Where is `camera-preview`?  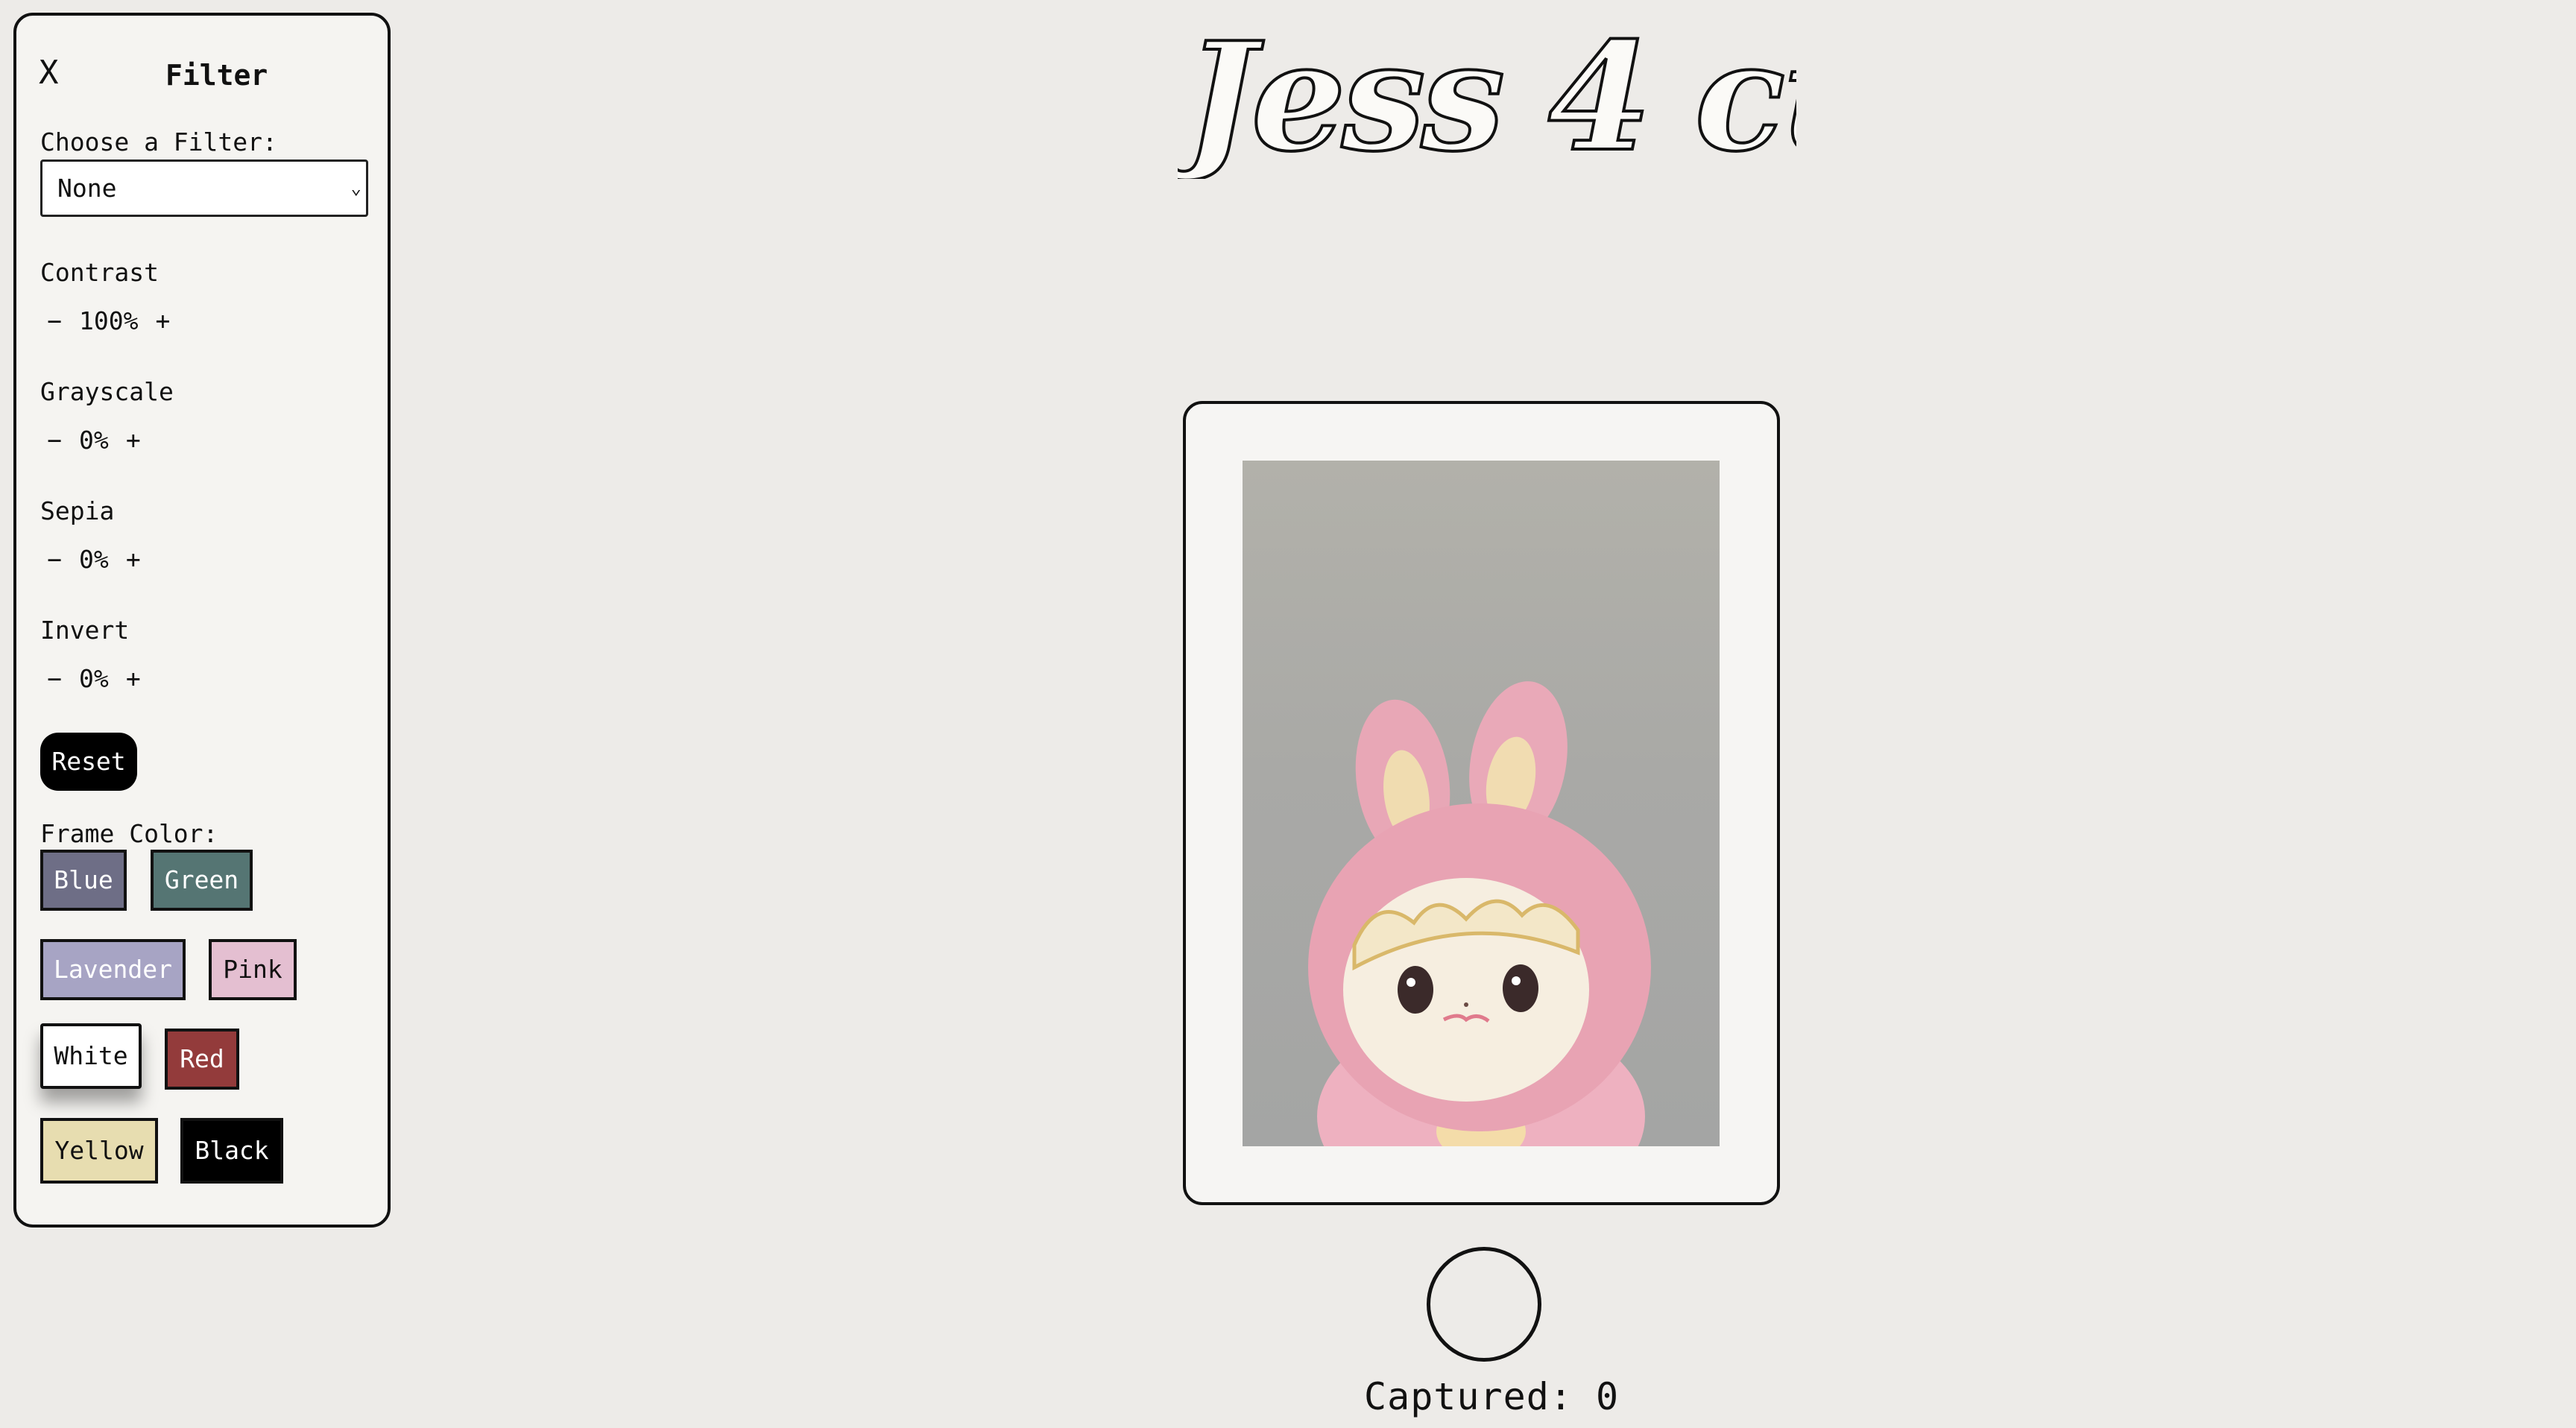 camera-preview is located at coordinates (1481, 803).